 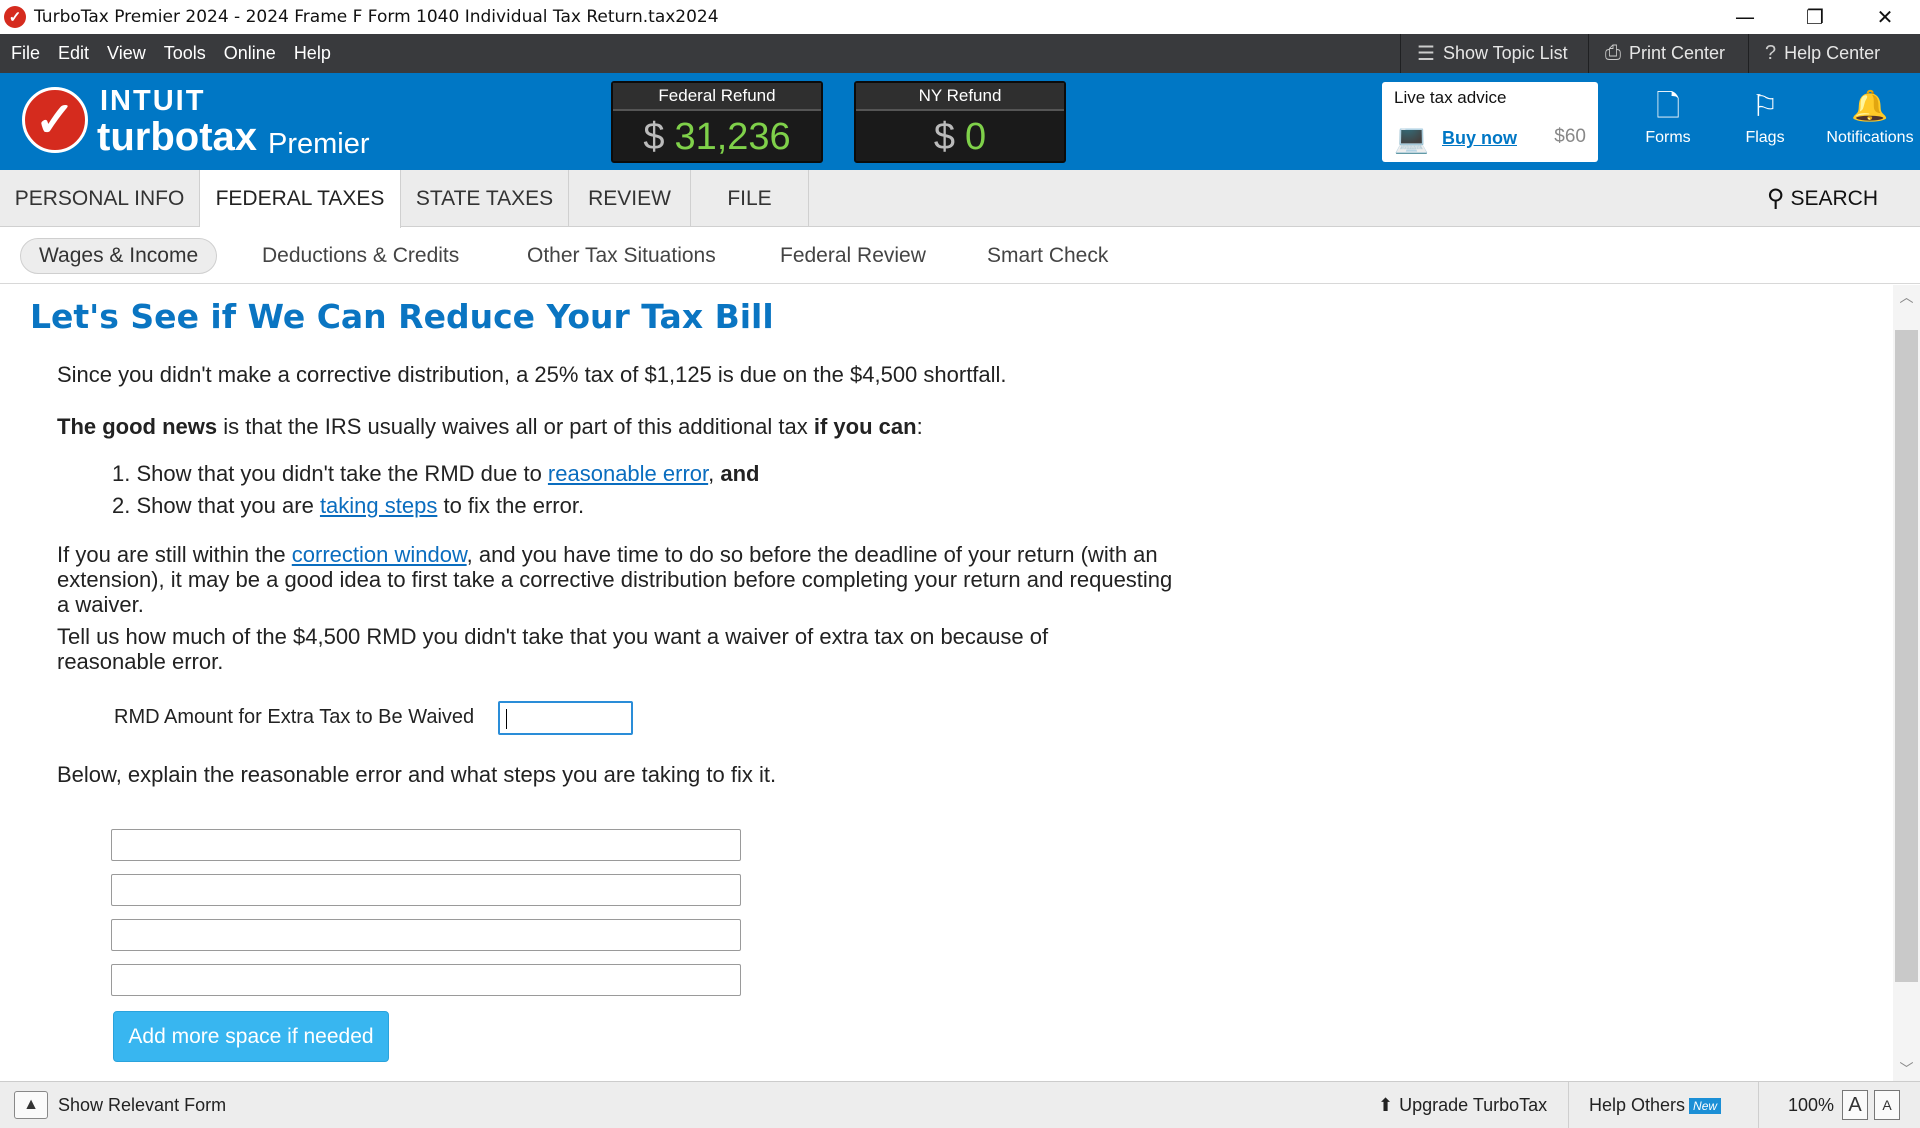 I want to click on if-you-can-bold: if you can, so click(x=865, y=426).